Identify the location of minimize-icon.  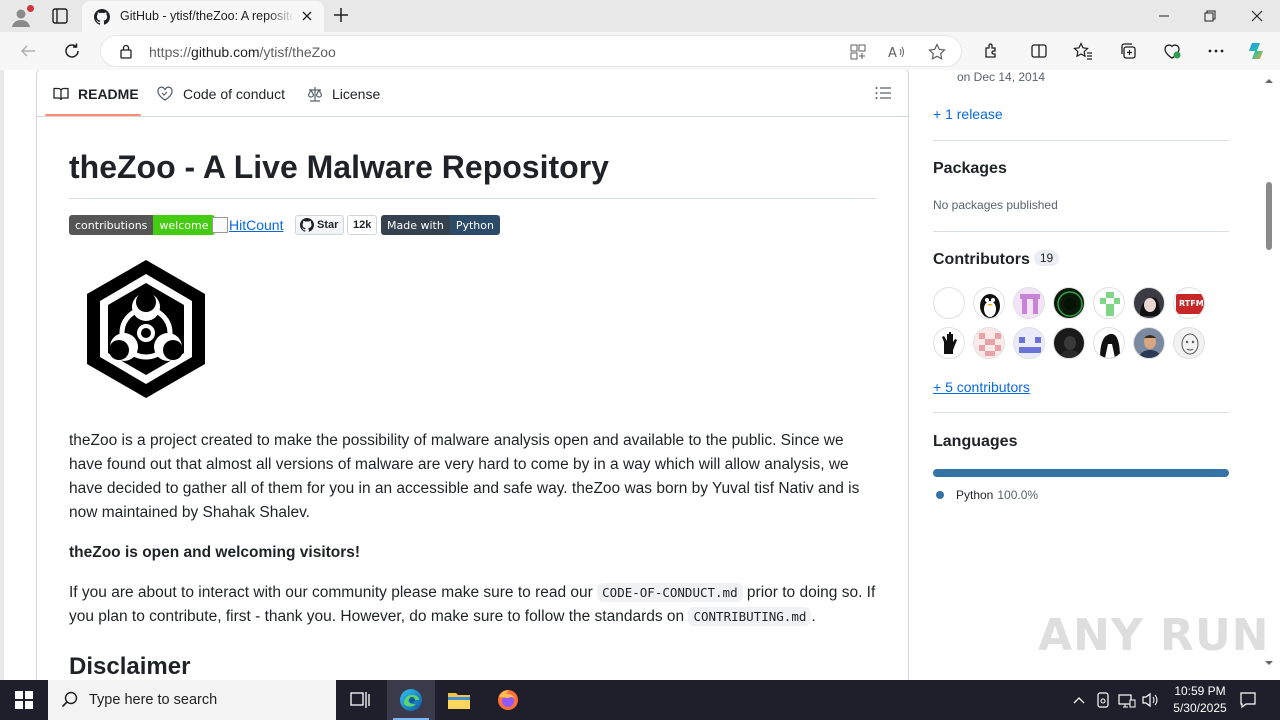
(1164, 16).